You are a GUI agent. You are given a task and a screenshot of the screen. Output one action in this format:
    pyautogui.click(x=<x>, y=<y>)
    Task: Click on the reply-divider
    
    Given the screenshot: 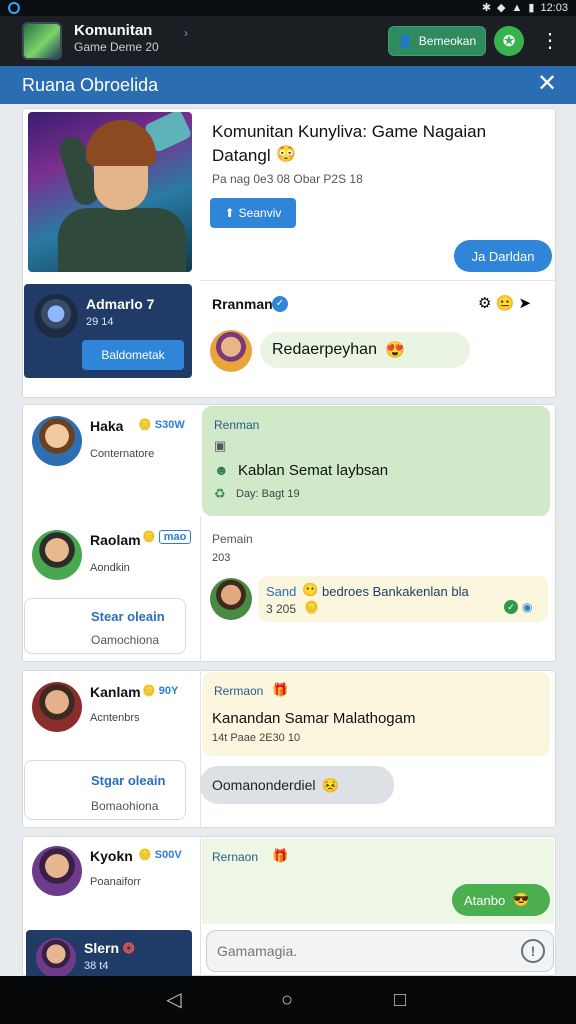 What is the action you would take?
    pyautogui.click(x=378, y=280)
    